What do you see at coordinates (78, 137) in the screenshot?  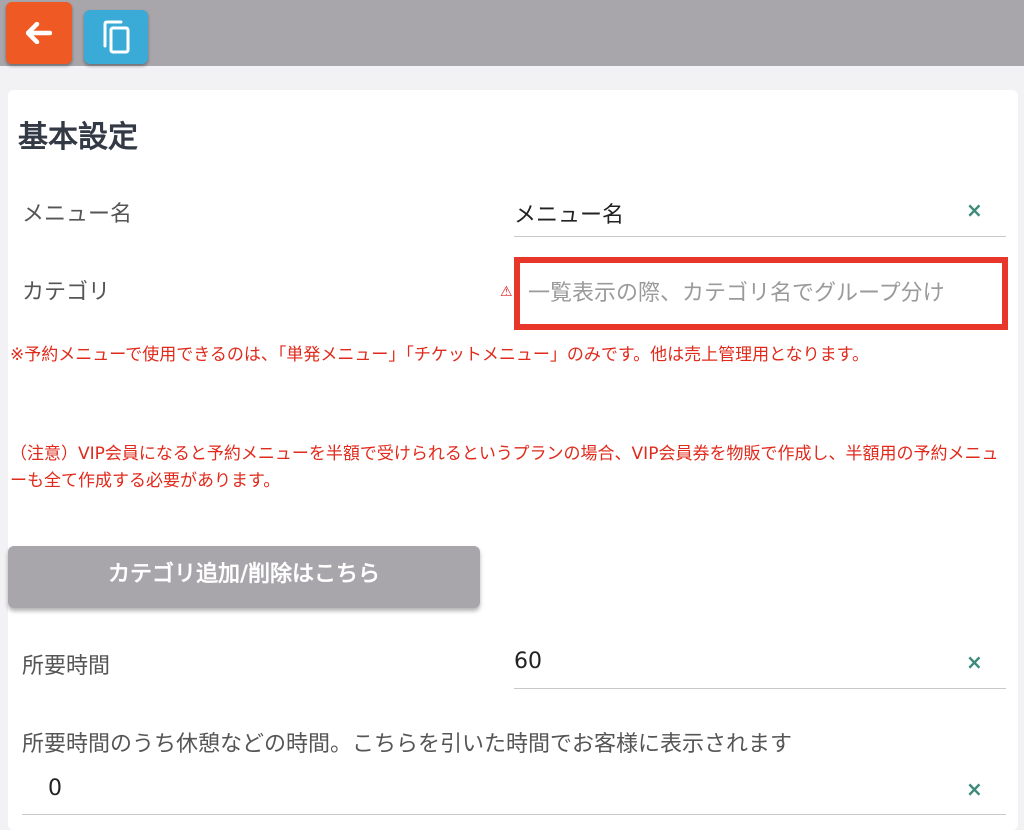 I see `section-title: 基本設定` at bounding box center [78, 137].